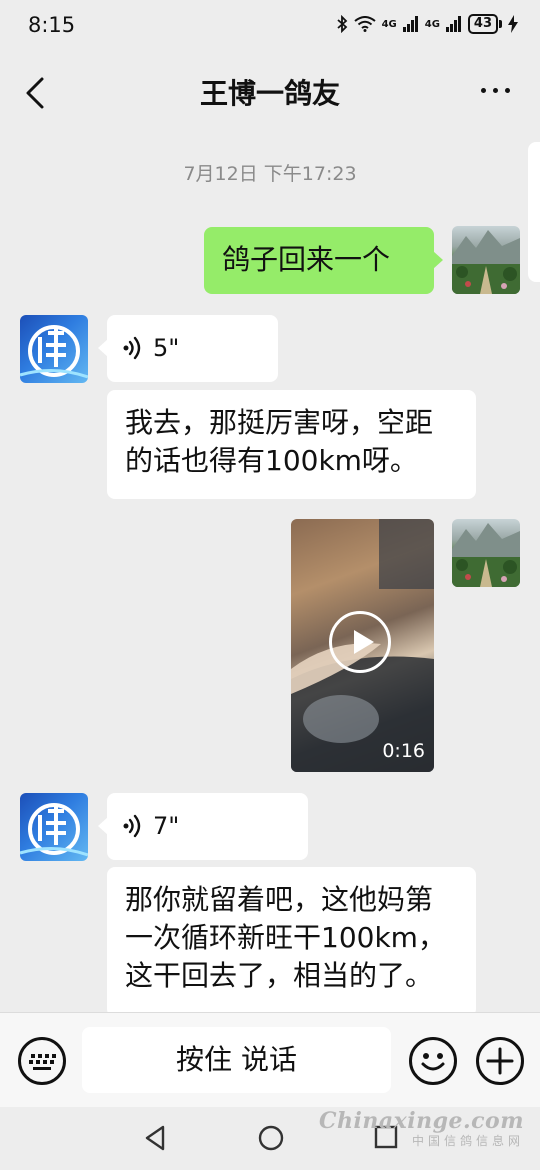 The image size is (540, 1170). I want to click on watermark-main: Chinaxinge.com, so click(421, 1121).